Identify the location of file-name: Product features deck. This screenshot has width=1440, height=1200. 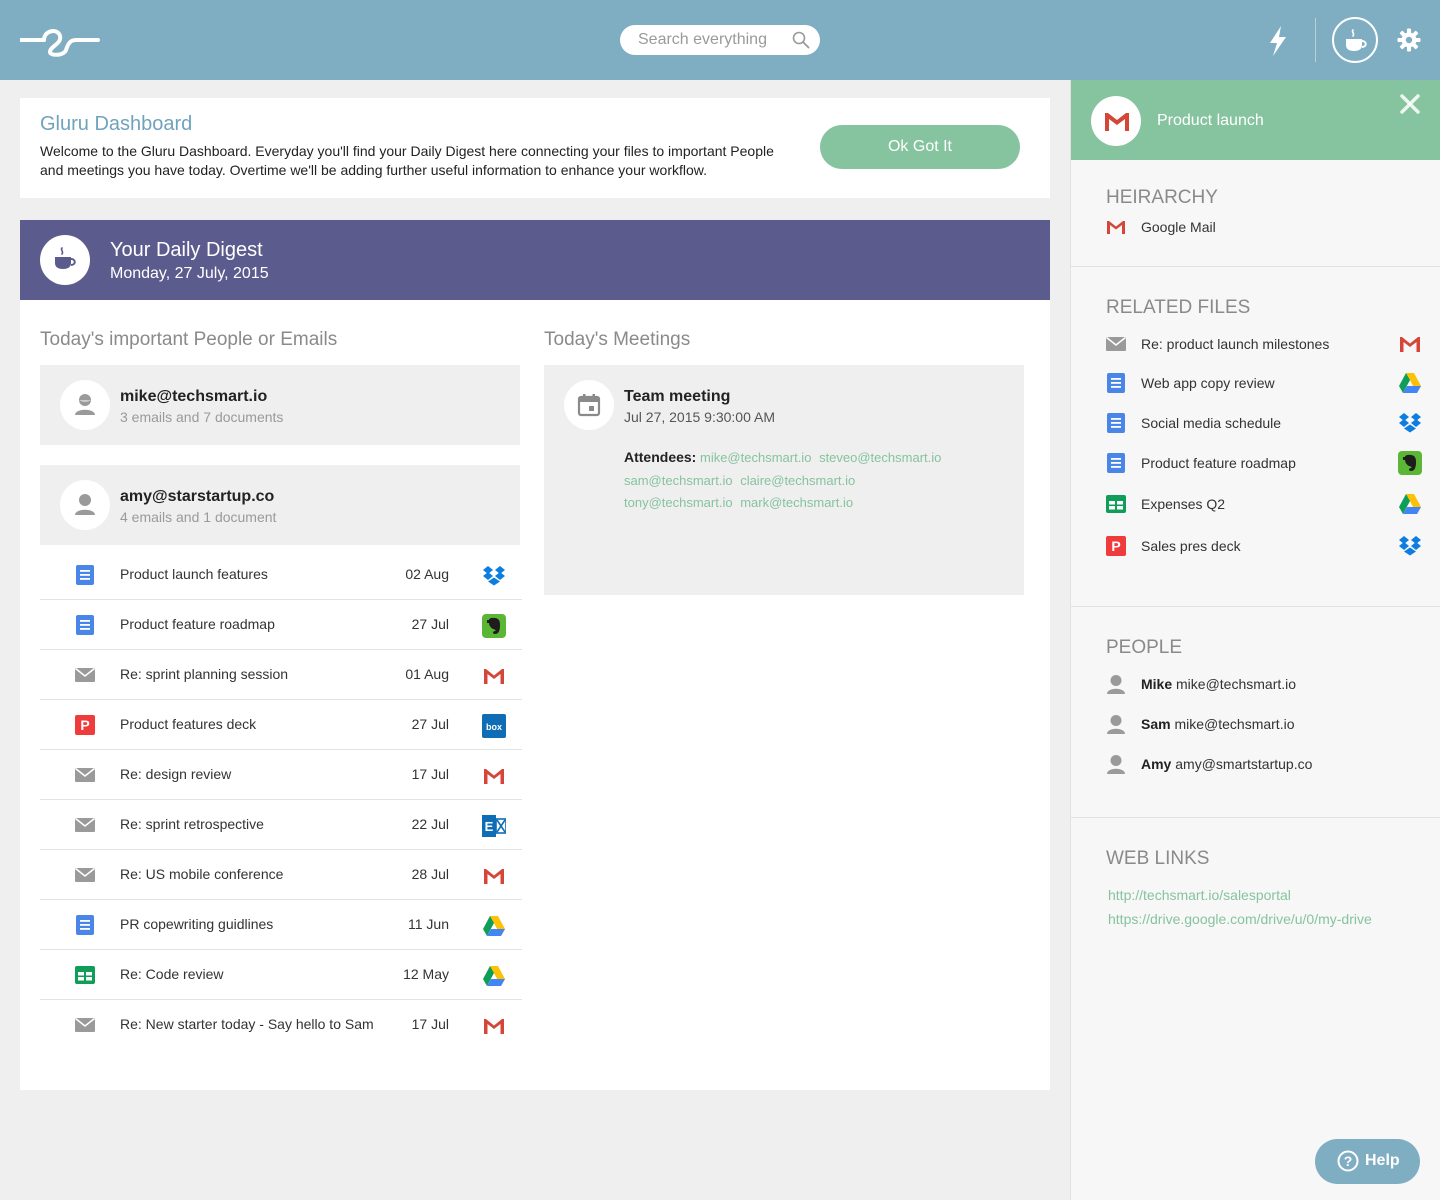
(188, 724).